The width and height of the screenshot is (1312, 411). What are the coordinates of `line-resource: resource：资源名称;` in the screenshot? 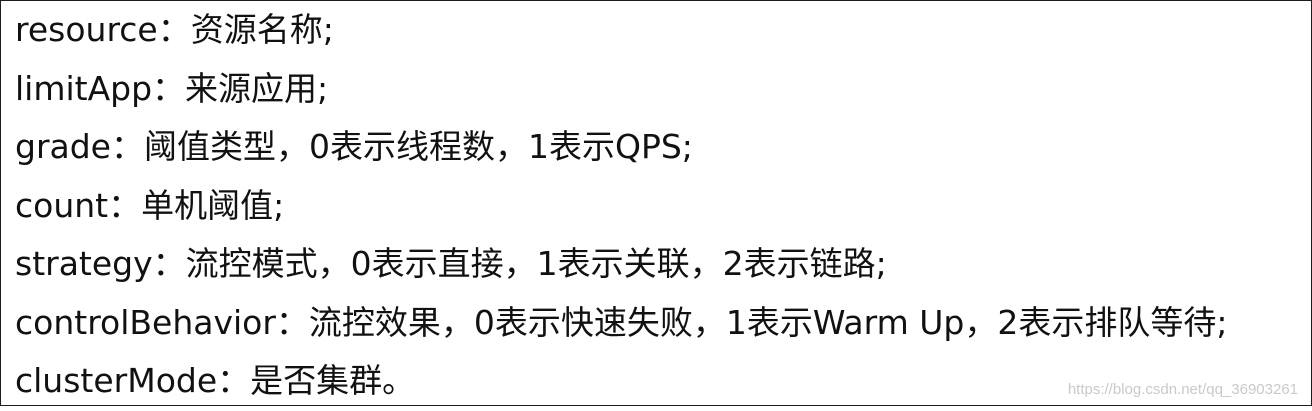 It's located at (174, 29).